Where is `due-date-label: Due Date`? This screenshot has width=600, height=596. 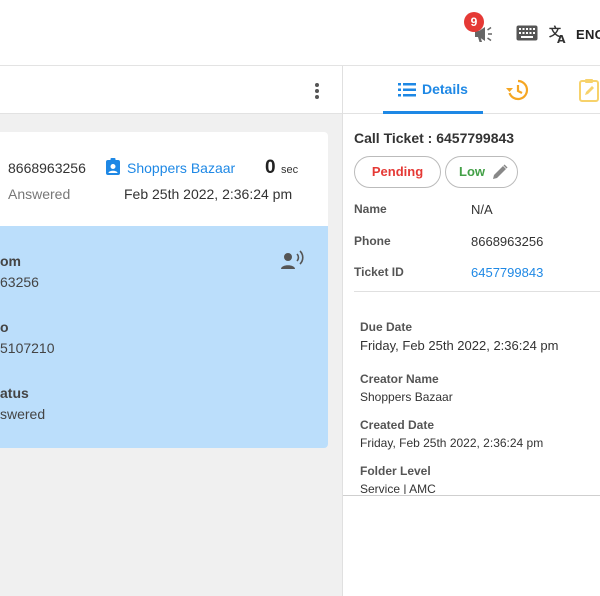 due-date-label: Due Date is located at coordinates (386, 327).